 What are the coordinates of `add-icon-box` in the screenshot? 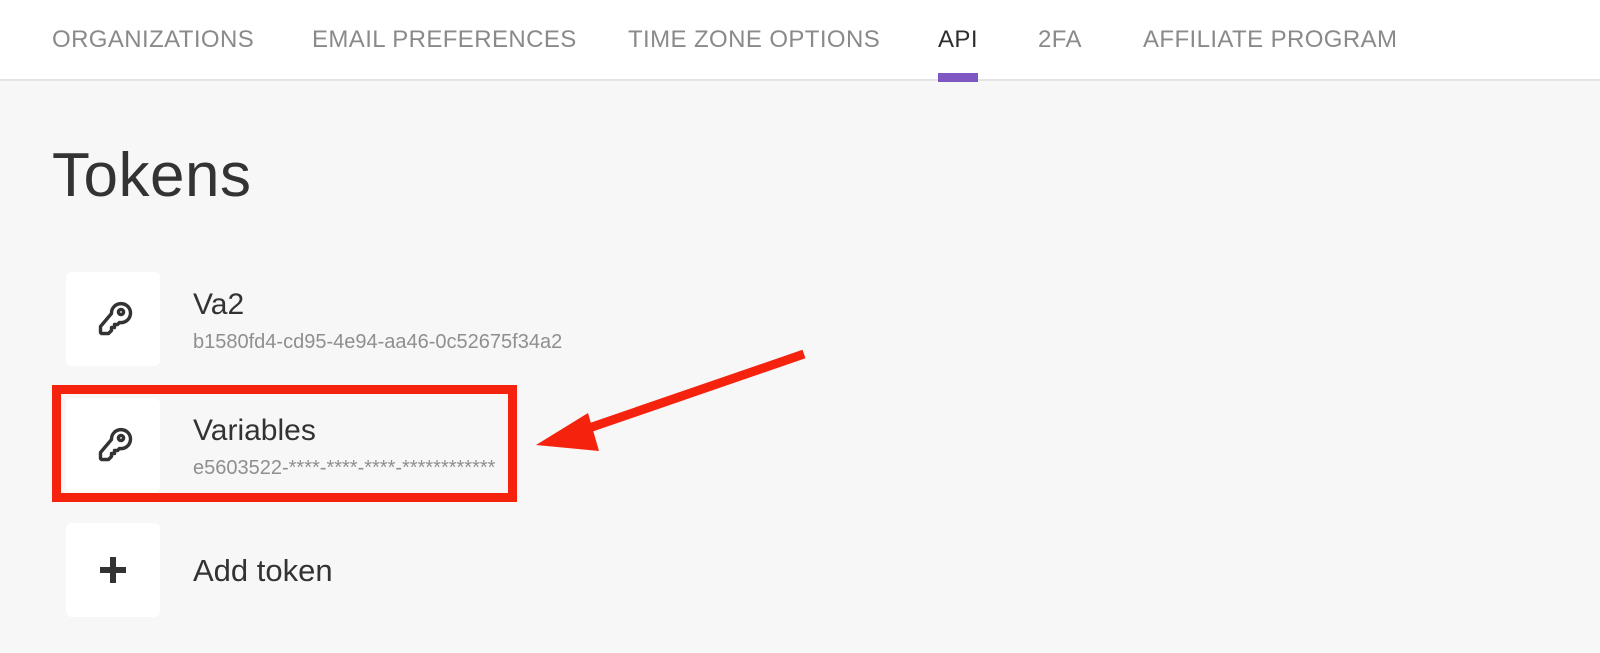 It's located at (113, 570).